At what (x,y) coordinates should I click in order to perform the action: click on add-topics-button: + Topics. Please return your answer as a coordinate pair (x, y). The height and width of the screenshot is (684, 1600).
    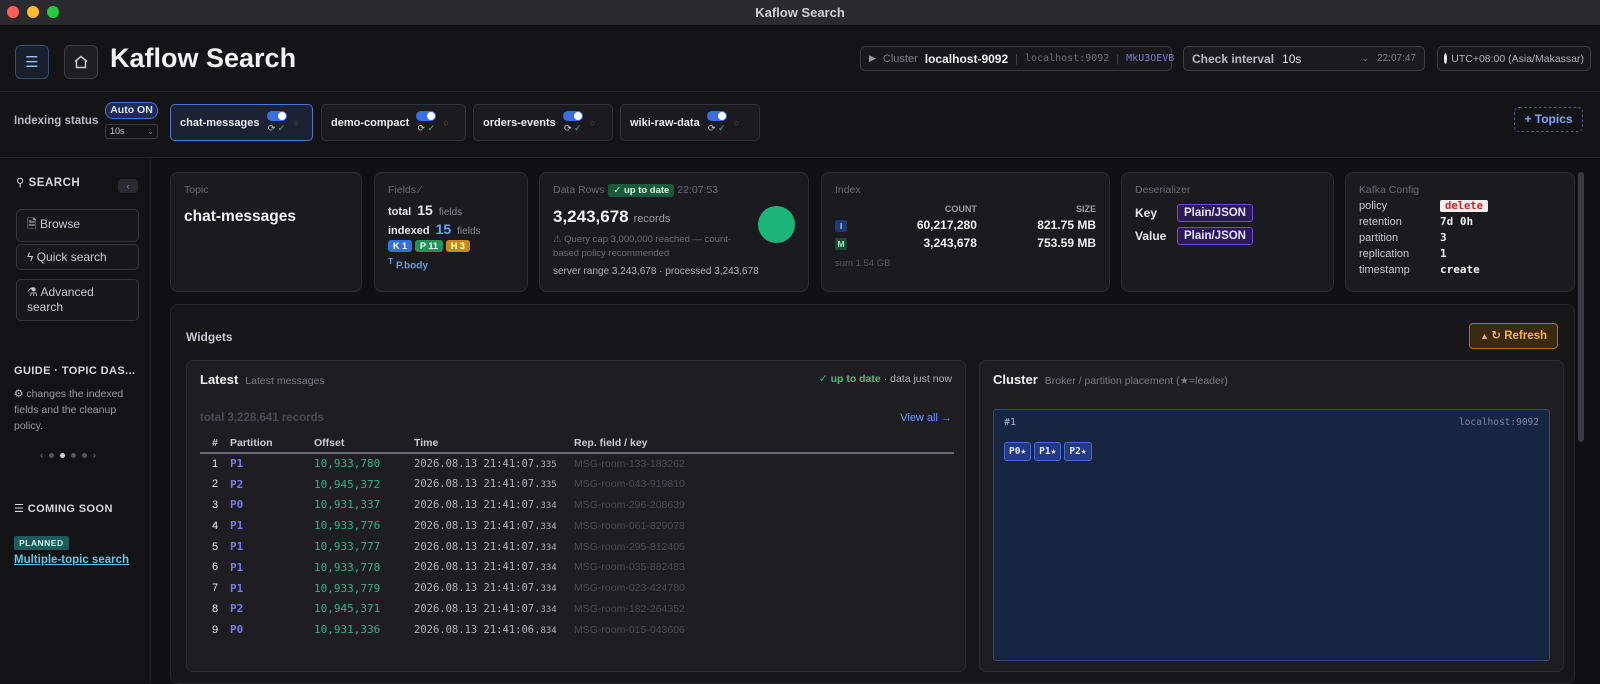
    Looking at the image, I should click on (1548, 119).